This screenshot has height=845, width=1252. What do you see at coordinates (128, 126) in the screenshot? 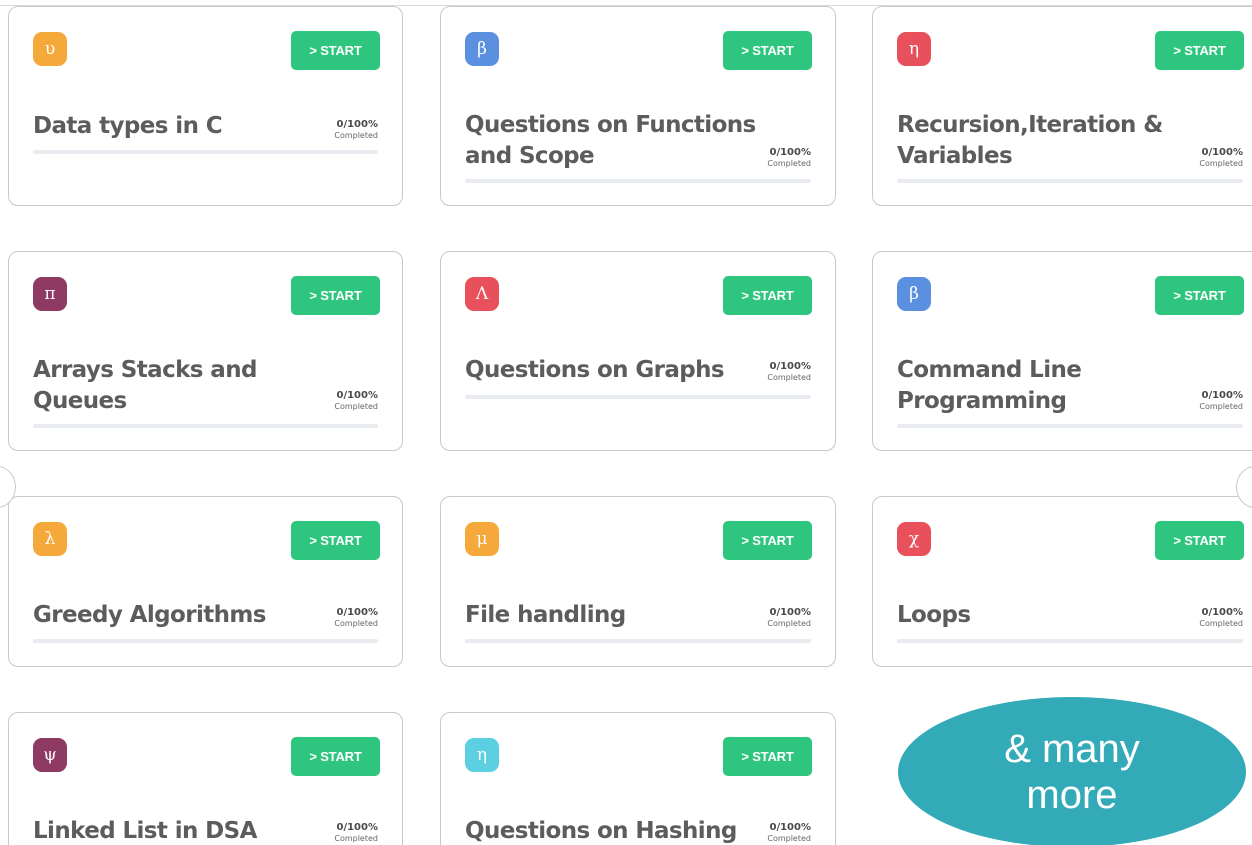
I see `course-title: Data types in C` at bounding box center [128, 126].